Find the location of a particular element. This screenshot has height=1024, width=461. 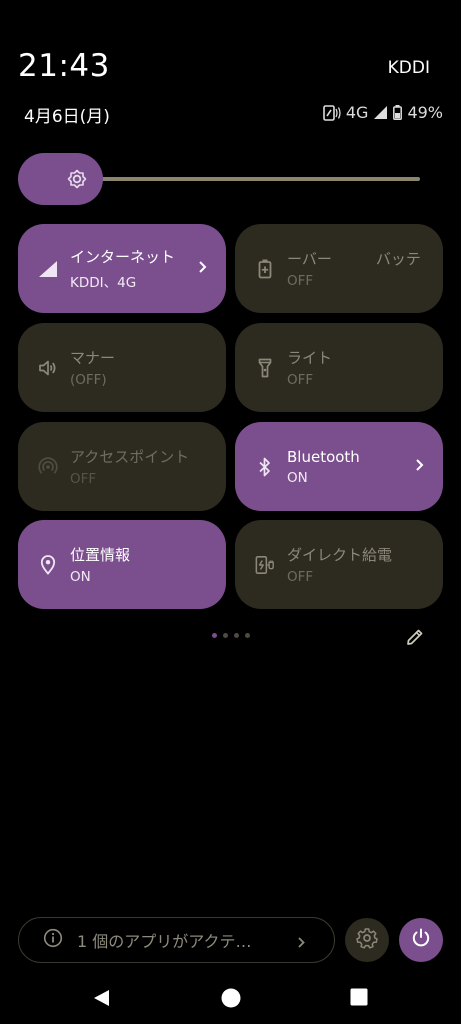

brightness-icon is located at coordinates (77, 181).